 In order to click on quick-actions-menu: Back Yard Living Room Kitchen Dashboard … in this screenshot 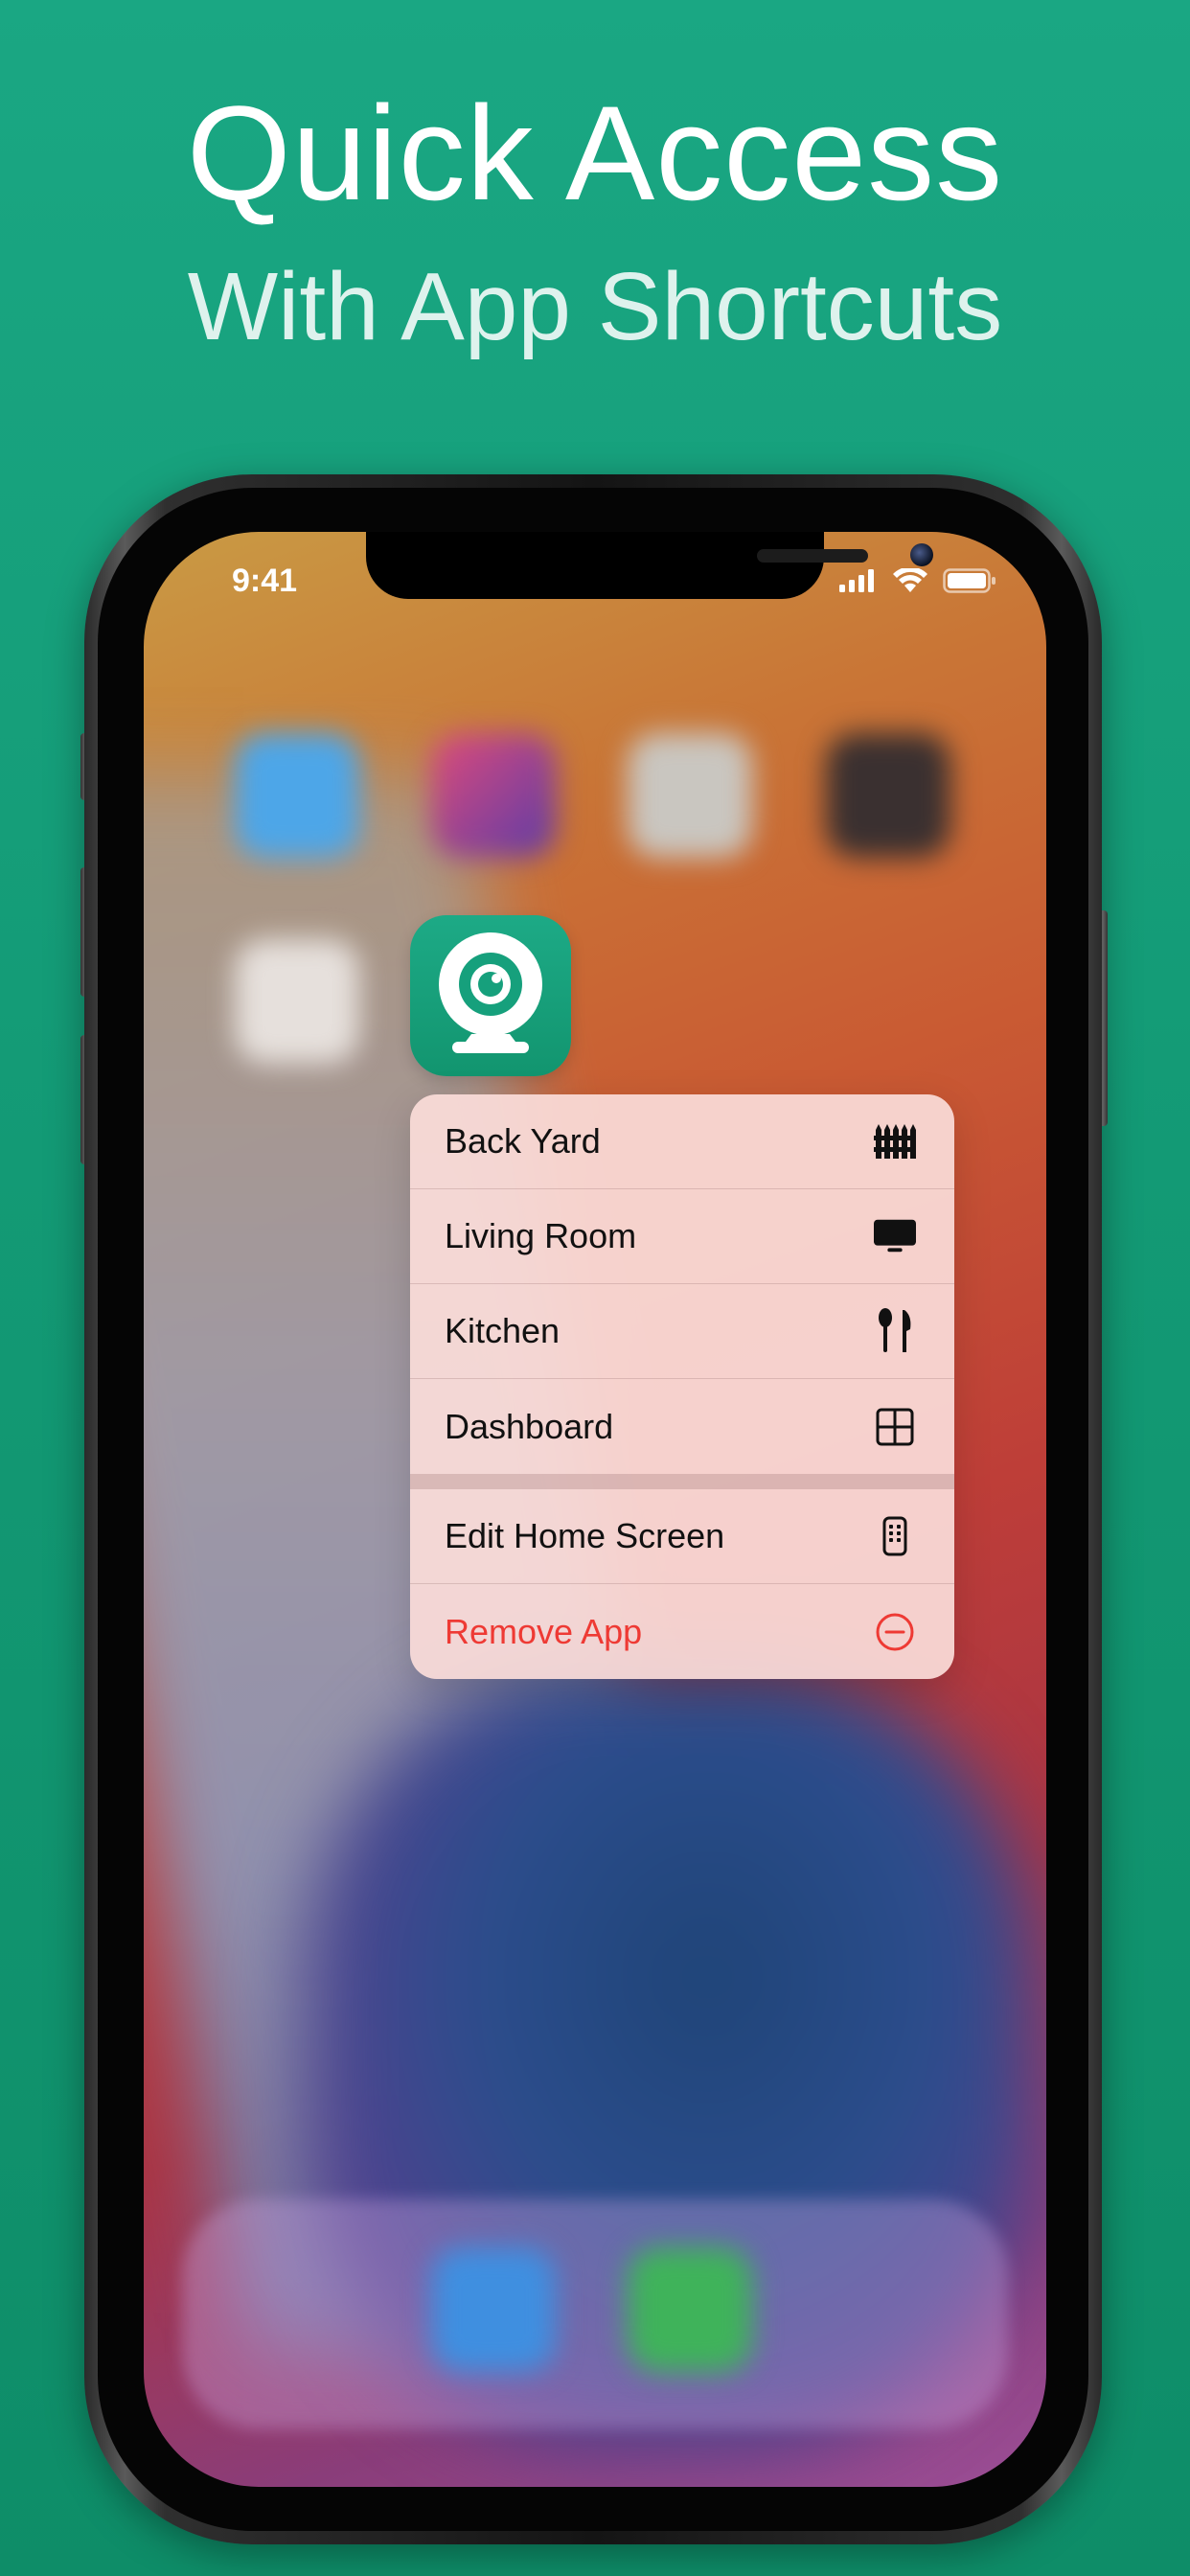, I will do `click(682, 1387)`.